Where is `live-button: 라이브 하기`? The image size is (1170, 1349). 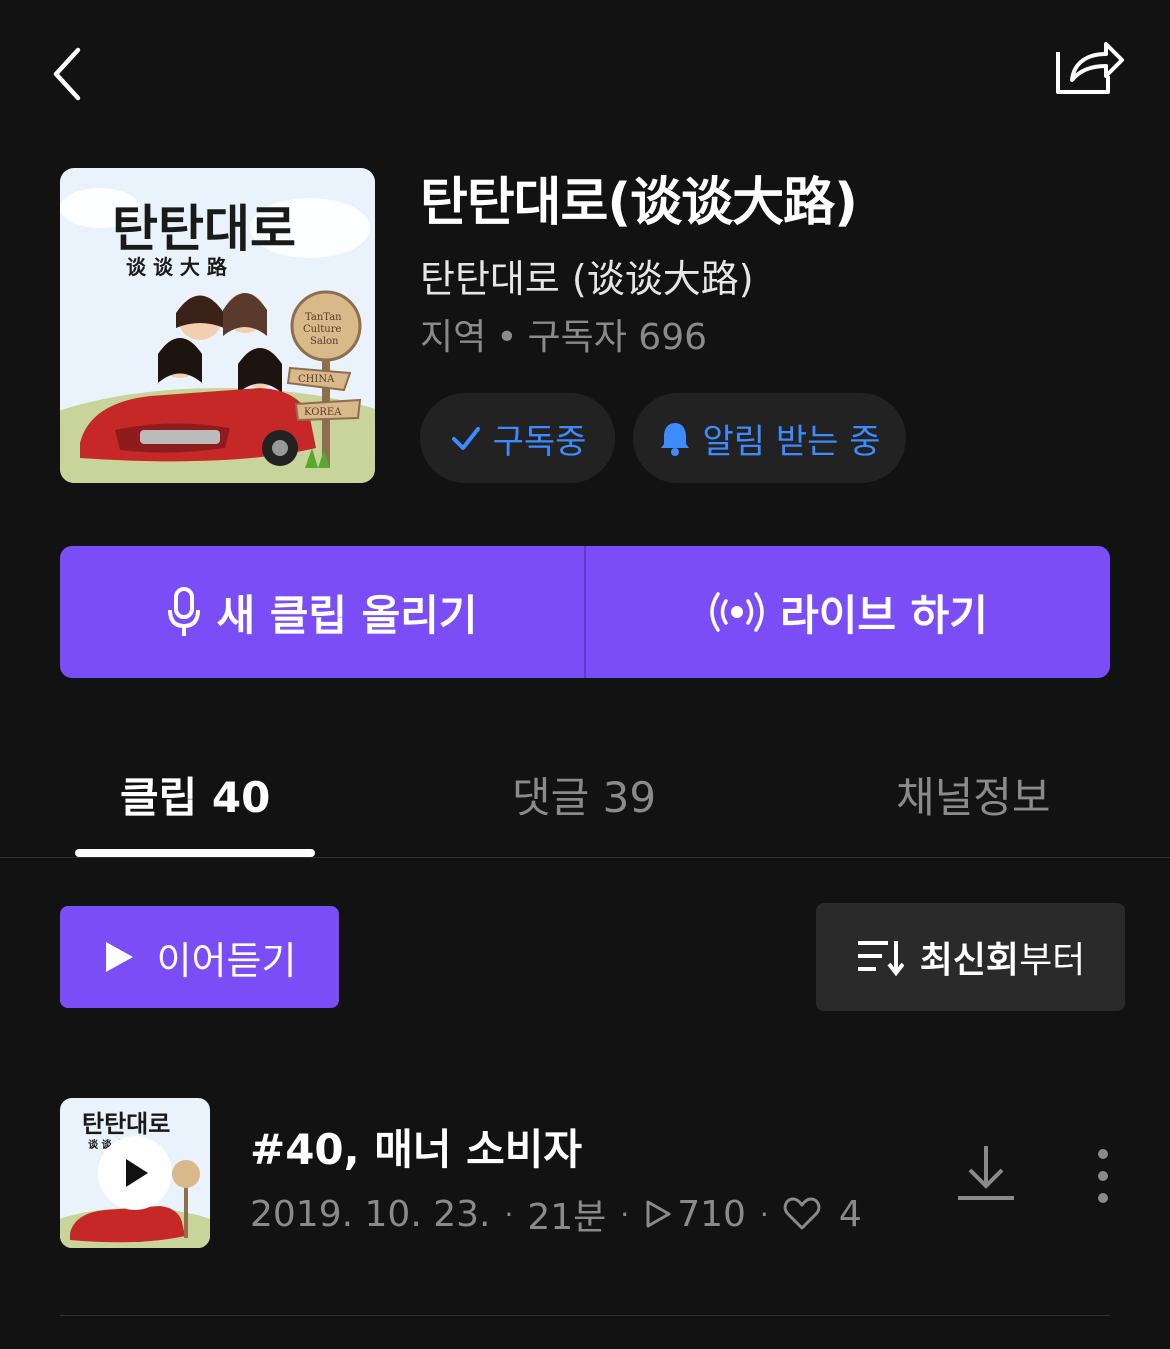
live-button: 라이브 하기 is located at coordinates (848, 612).